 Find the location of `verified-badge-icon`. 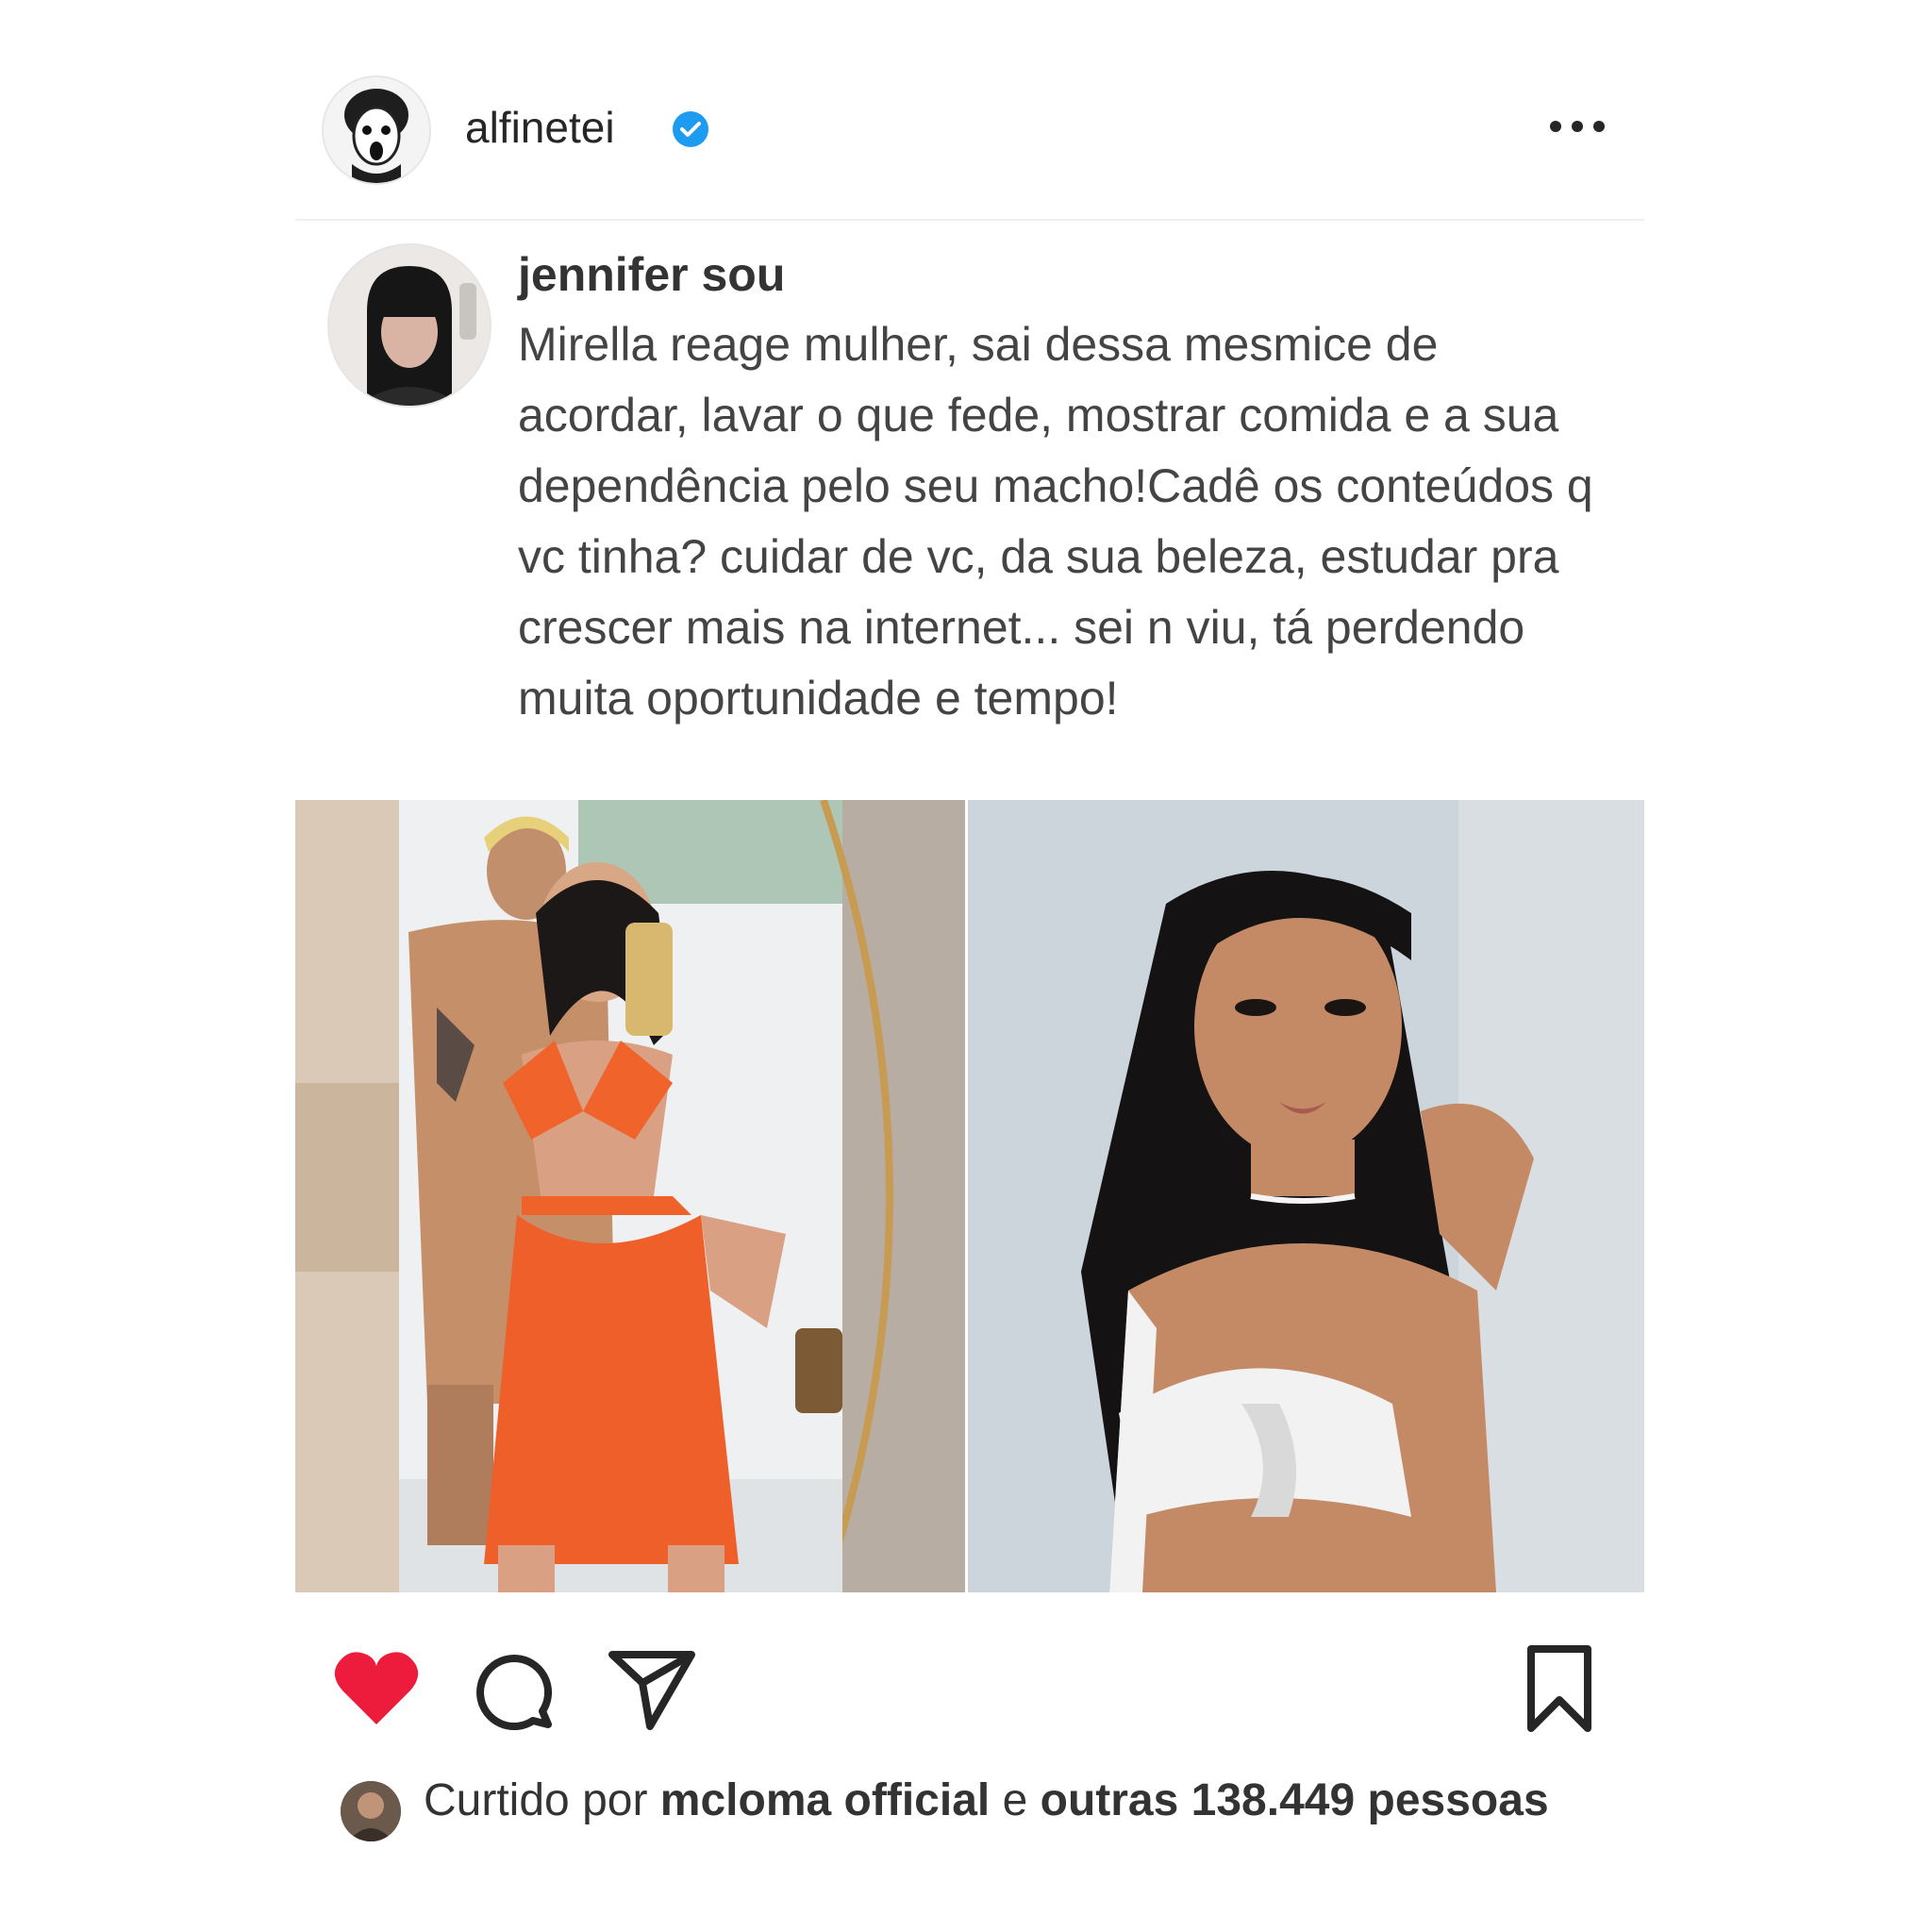

verified-badge-icon is located at coordinates (691, 129).